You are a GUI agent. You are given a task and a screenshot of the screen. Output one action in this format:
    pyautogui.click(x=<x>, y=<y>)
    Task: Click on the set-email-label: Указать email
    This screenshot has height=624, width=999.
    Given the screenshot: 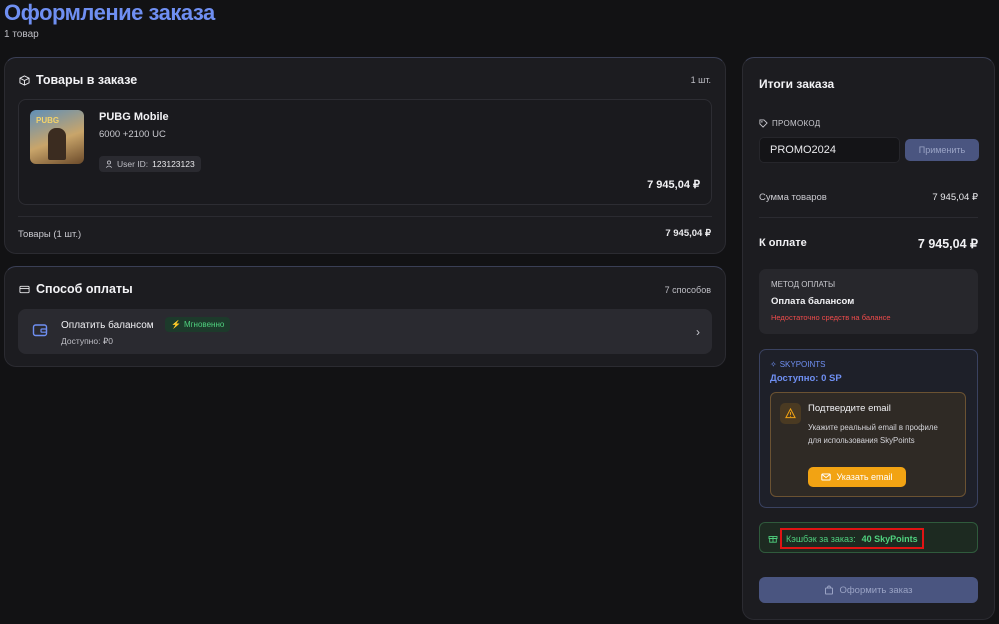 What is the action you would take?
    pyautogui.click(x=864, y=477)
    